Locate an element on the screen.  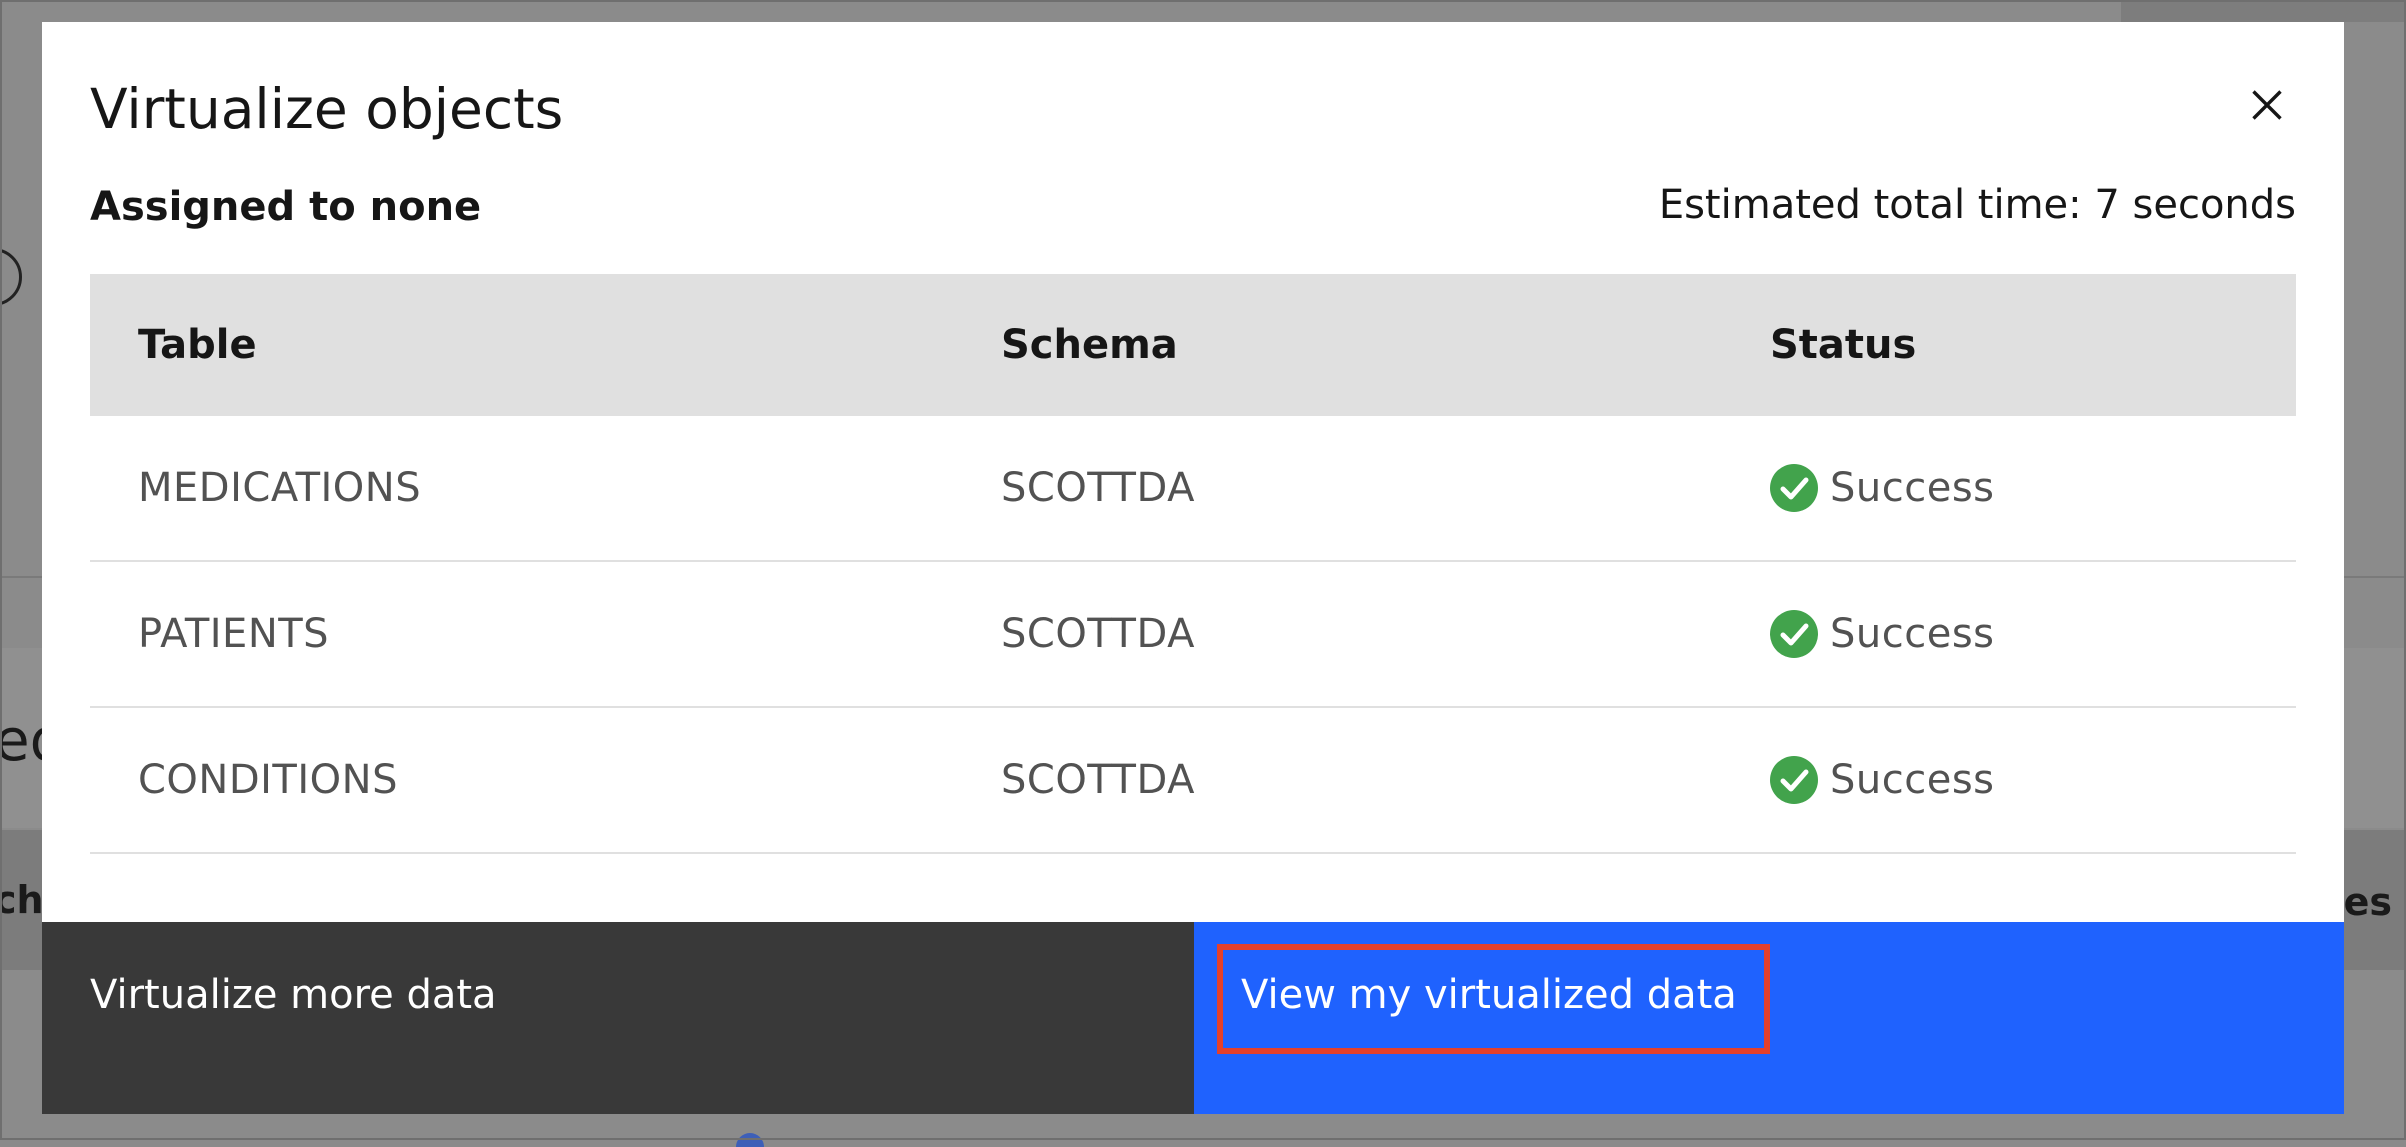
modal-title: Virtualize objects is located at coordinates (327, 109).